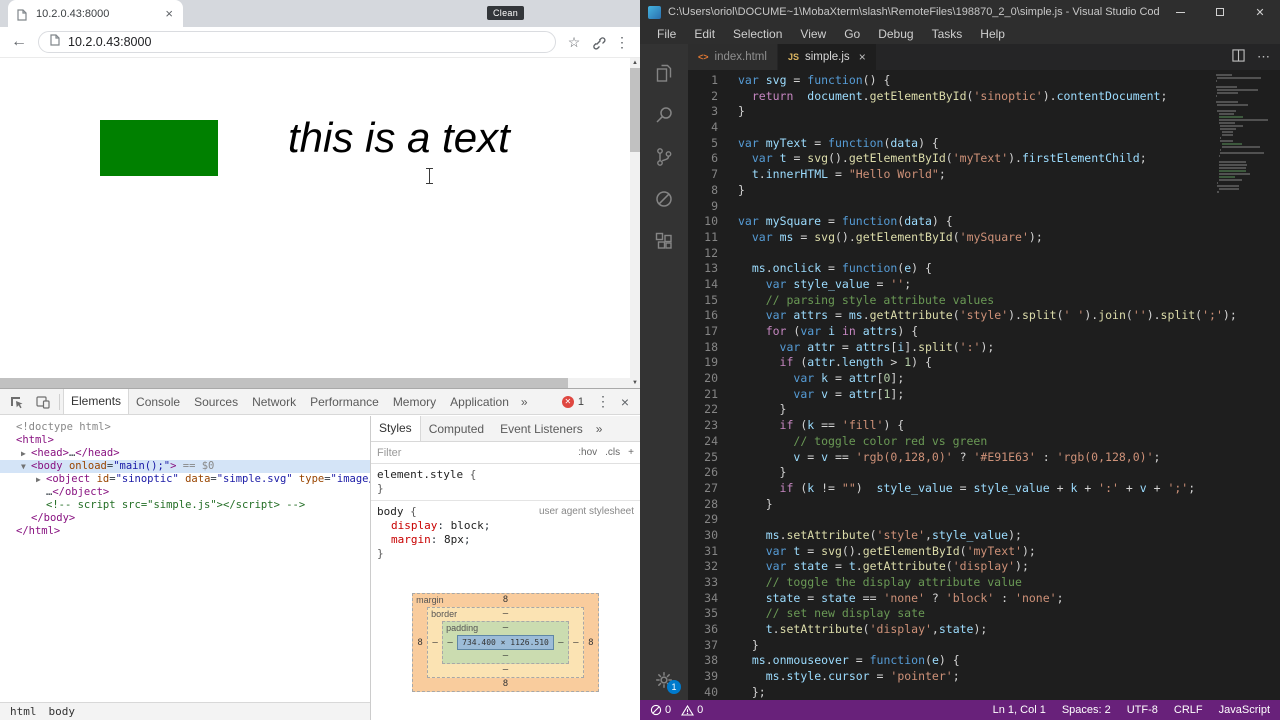  What do you see at coordinates (984, 269) in the screenshot?
I see `code-line: 13 ms.onclick = function(e) {` at bounding box center [984, 269].